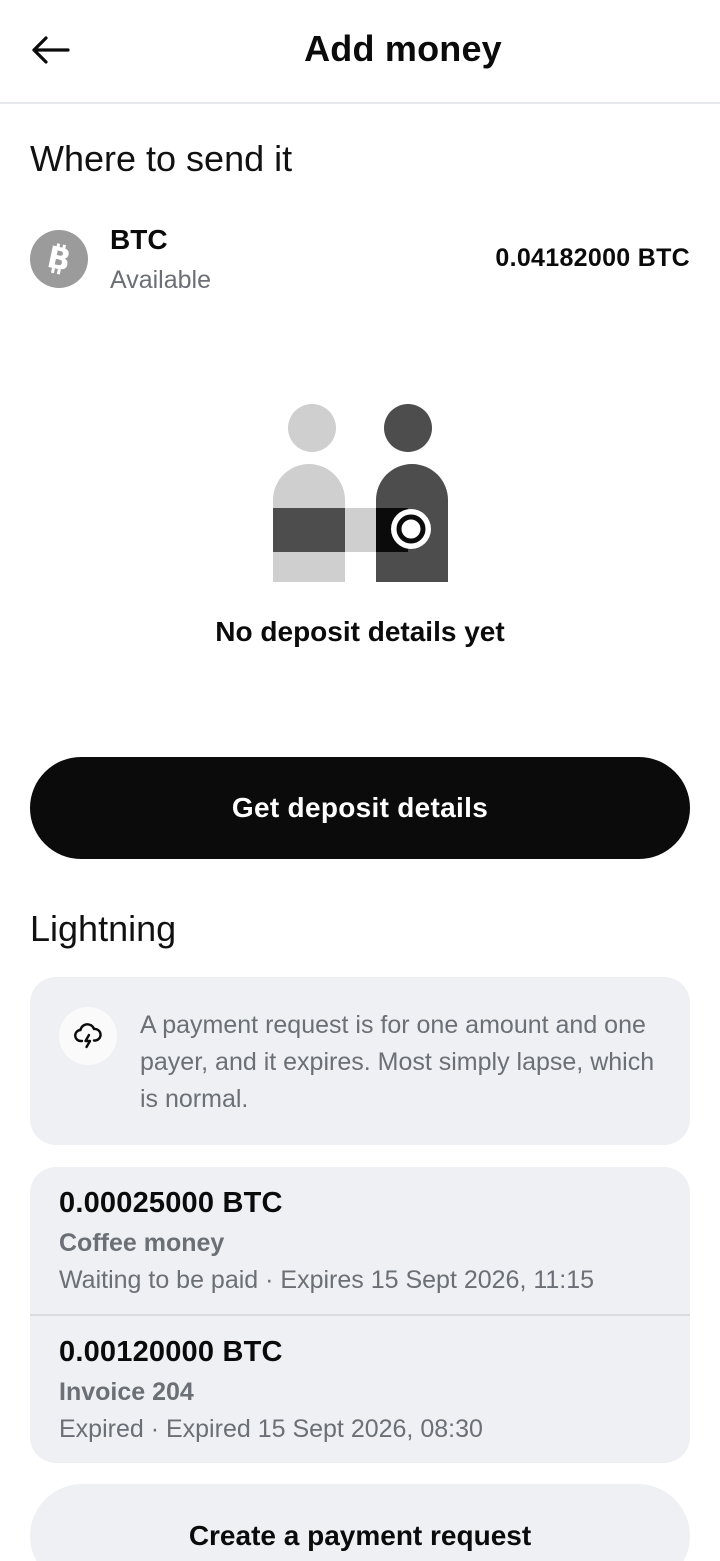  What do you see at coordinates (592, 258) in the screenshot?
I see `asset-balance: 0.04182000 BTC` at bounding box center [592, 258].